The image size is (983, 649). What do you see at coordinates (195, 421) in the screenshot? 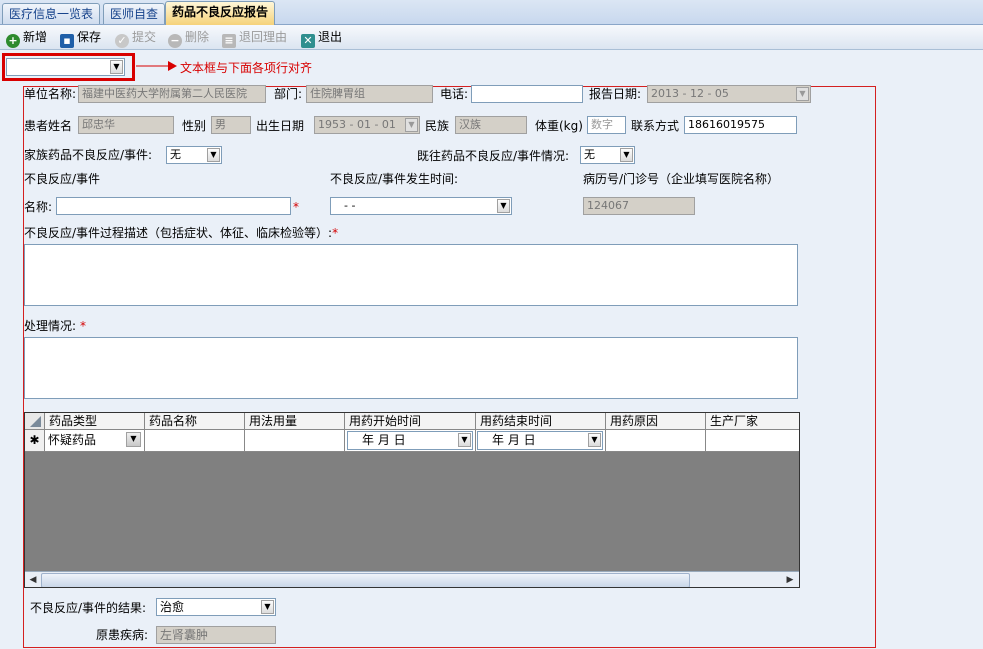
I see `column-header-drug-name: 药品名称` at bounding box center [195, 421].